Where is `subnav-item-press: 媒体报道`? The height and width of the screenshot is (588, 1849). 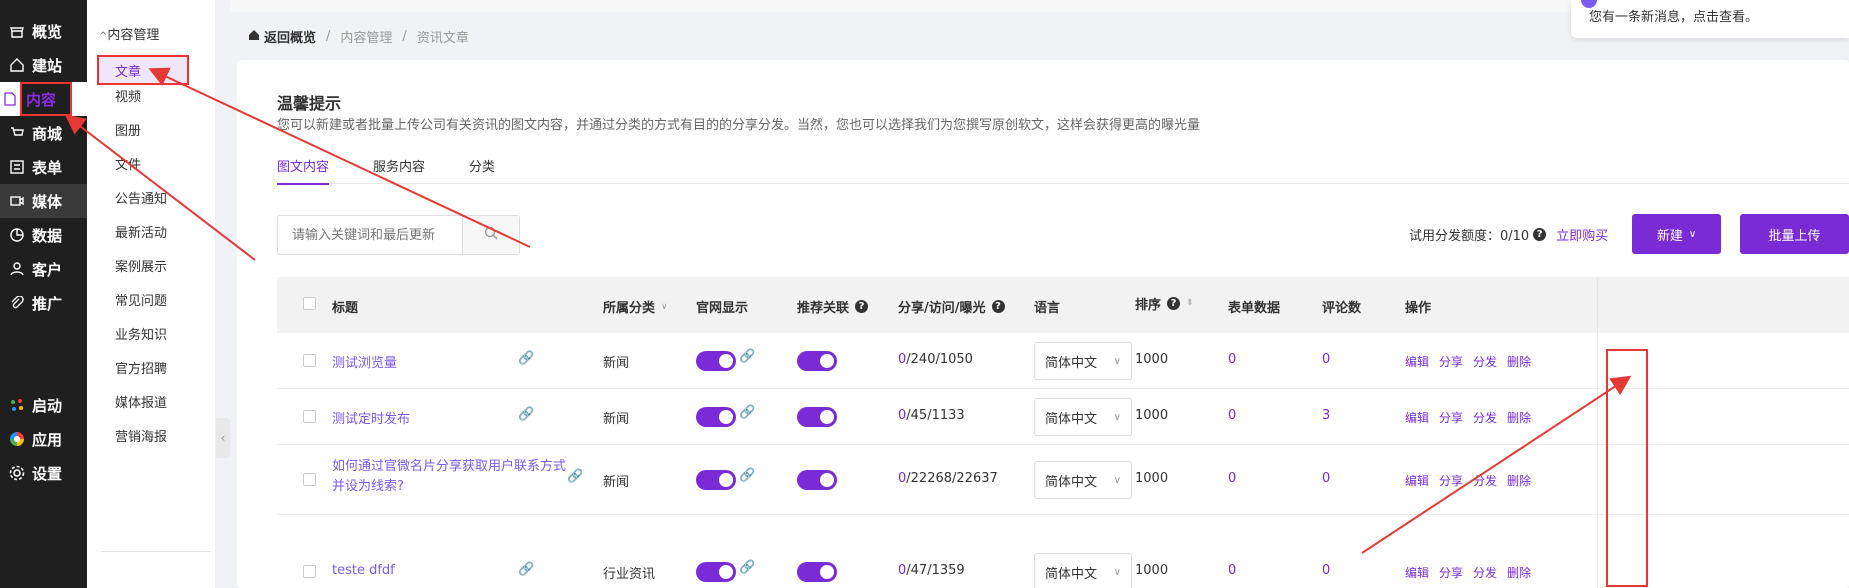
subnav-item-press: 媒体报道 is located at coordinates (155, 401).